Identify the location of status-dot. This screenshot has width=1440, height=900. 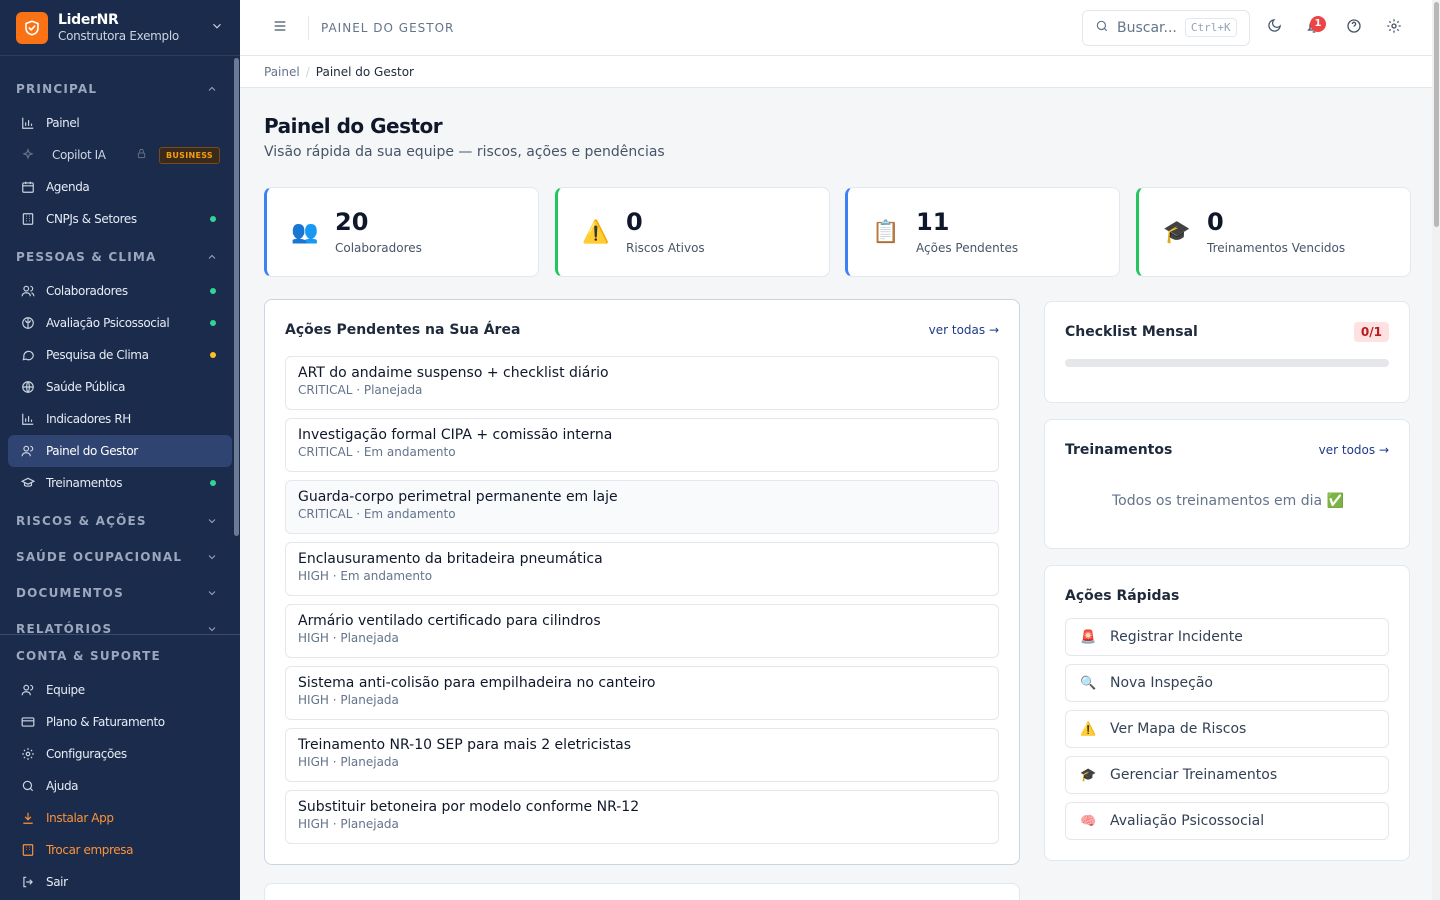
(213, 483).